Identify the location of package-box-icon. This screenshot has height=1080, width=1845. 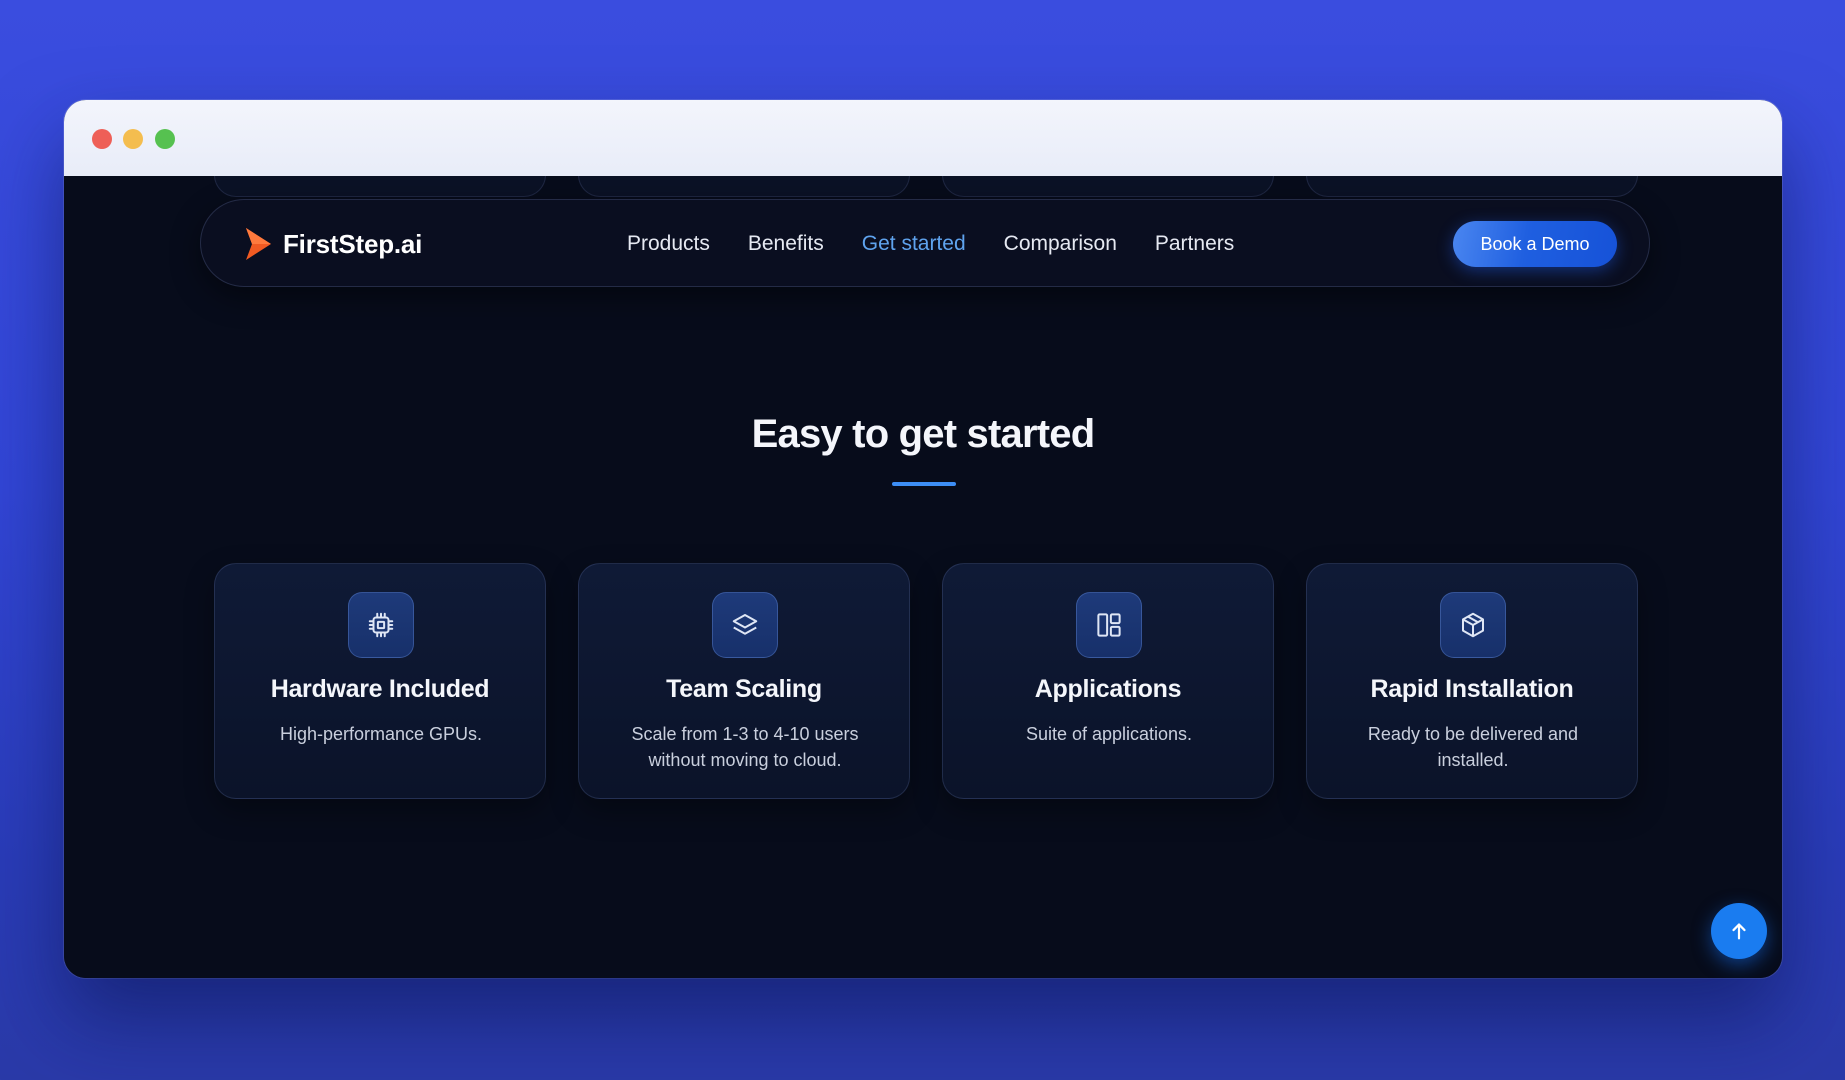
(1473, 625).